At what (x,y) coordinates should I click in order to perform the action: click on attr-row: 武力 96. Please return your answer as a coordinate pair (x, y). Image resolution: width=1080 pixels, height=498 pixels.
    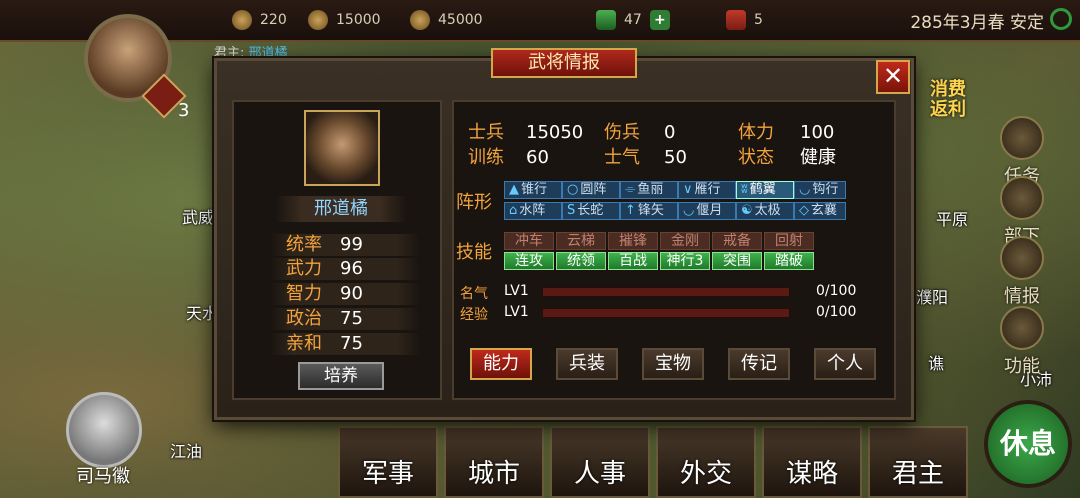
    Looking at the image, I should click on (345, 269).